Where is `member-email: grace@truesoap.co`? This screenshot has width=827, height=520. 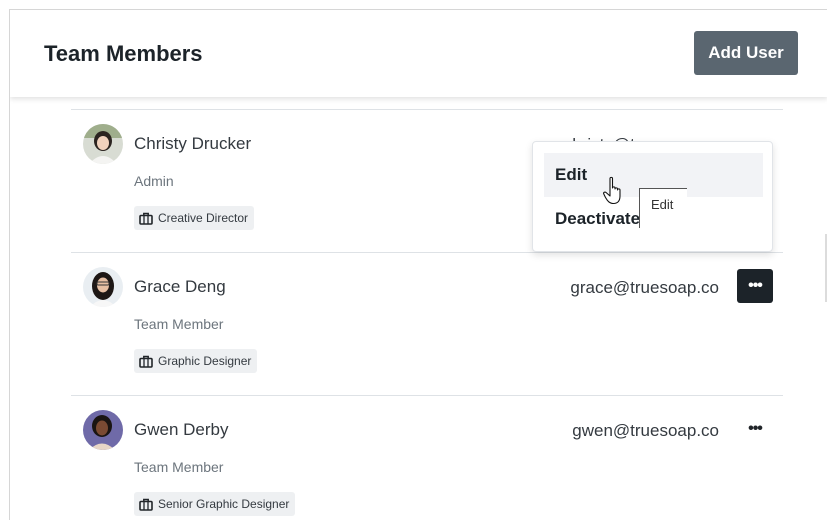
member-email: grace@truesoap.co is located at coordinates (644, 287).